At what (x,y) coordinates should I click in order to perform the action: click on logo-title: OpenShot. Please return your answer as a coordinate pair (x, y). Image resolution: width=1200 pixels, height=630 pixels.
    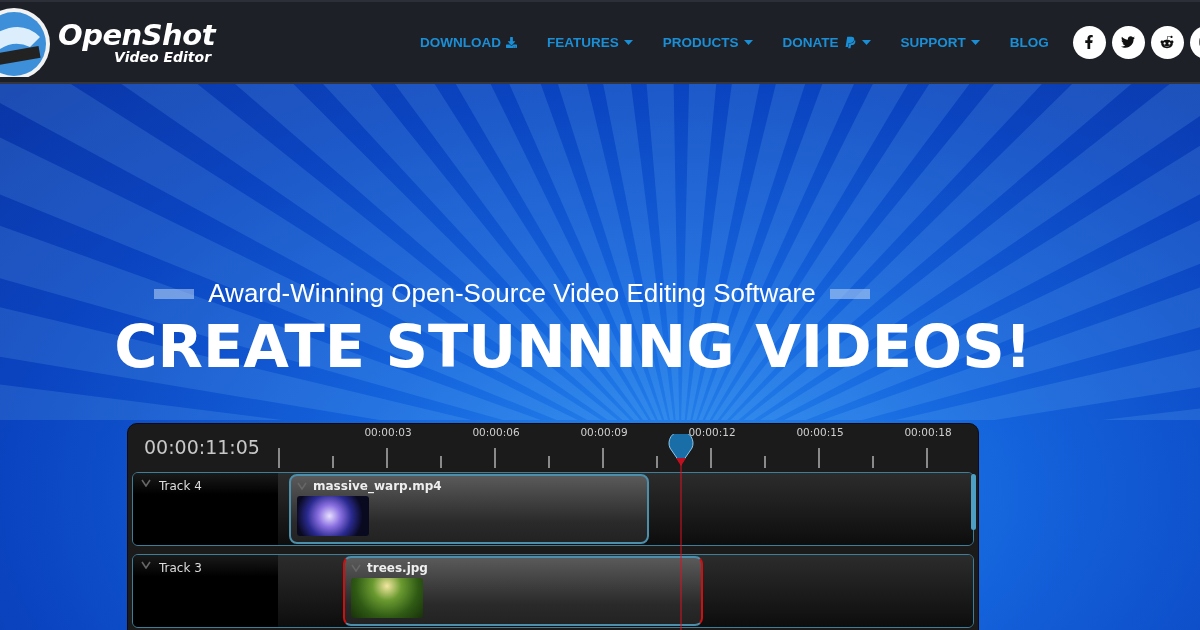
    Looking at the image, I should click on (137, 34).